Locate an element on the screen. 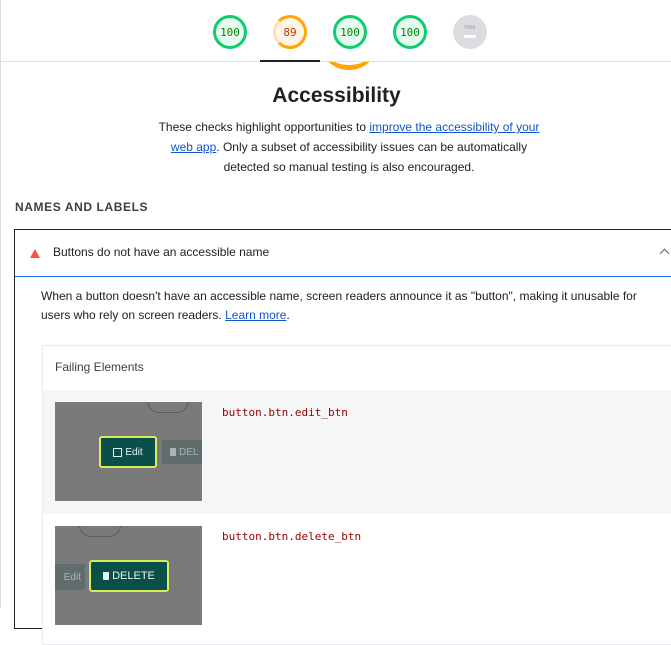 The width and height of the screenshot is (671, 645). edit-icon is located at coordinates (118, 452).